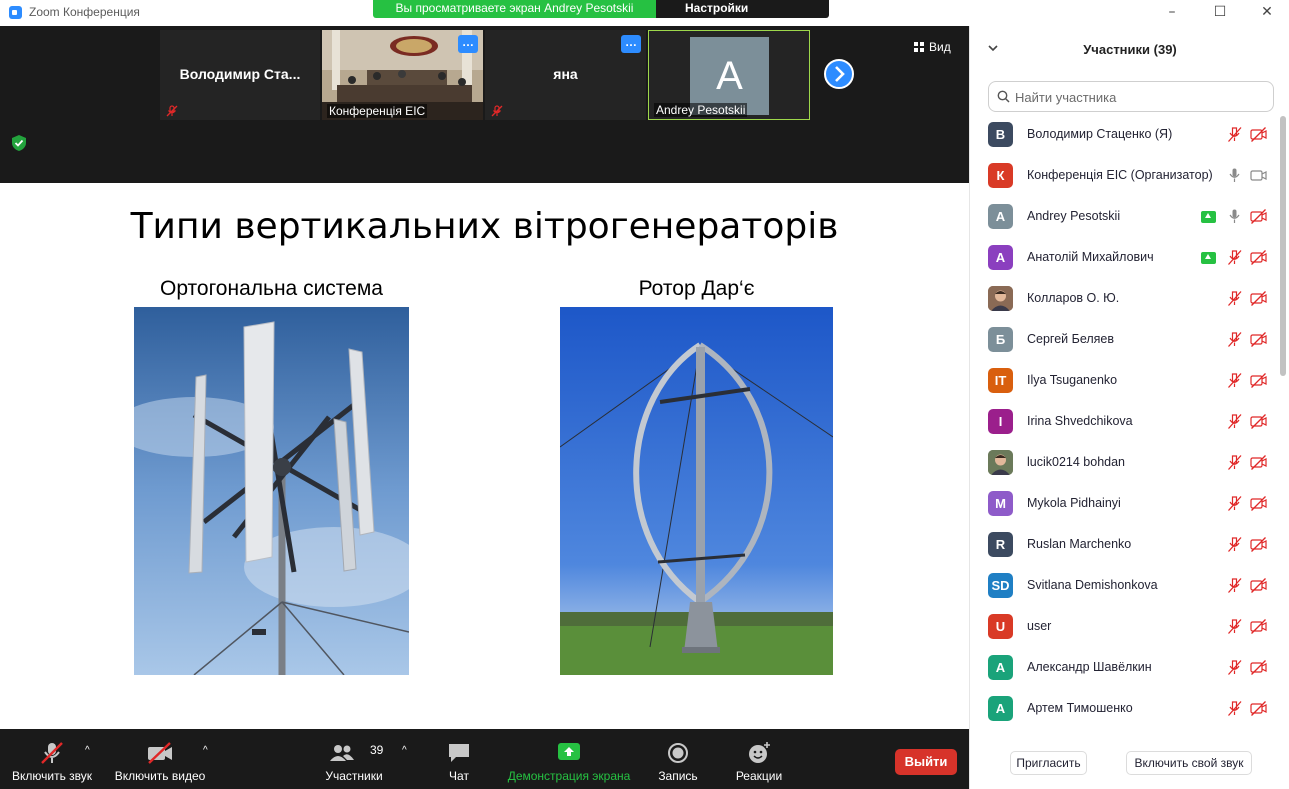 Image resolution: width=1289 pixels, height=789 pixels. I want to click on reactions-button: Реакции, so click(759, 759).